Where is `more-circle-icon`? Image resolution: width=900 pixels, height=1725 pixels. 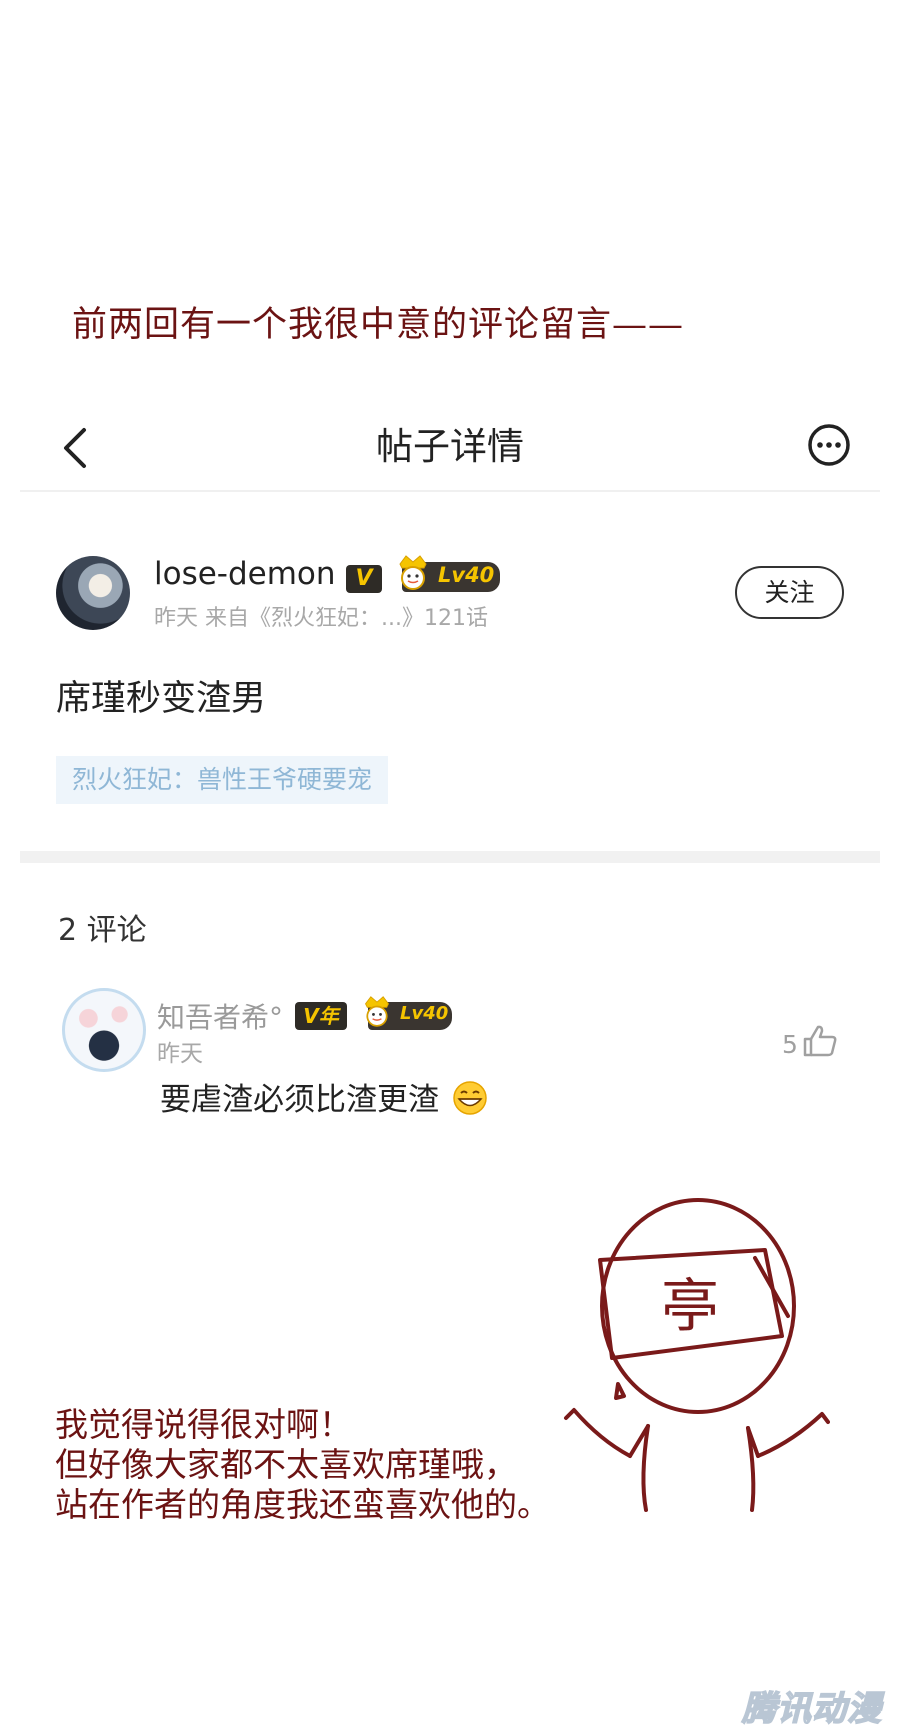
more-circle-icon is located at coordinates (829, 445).